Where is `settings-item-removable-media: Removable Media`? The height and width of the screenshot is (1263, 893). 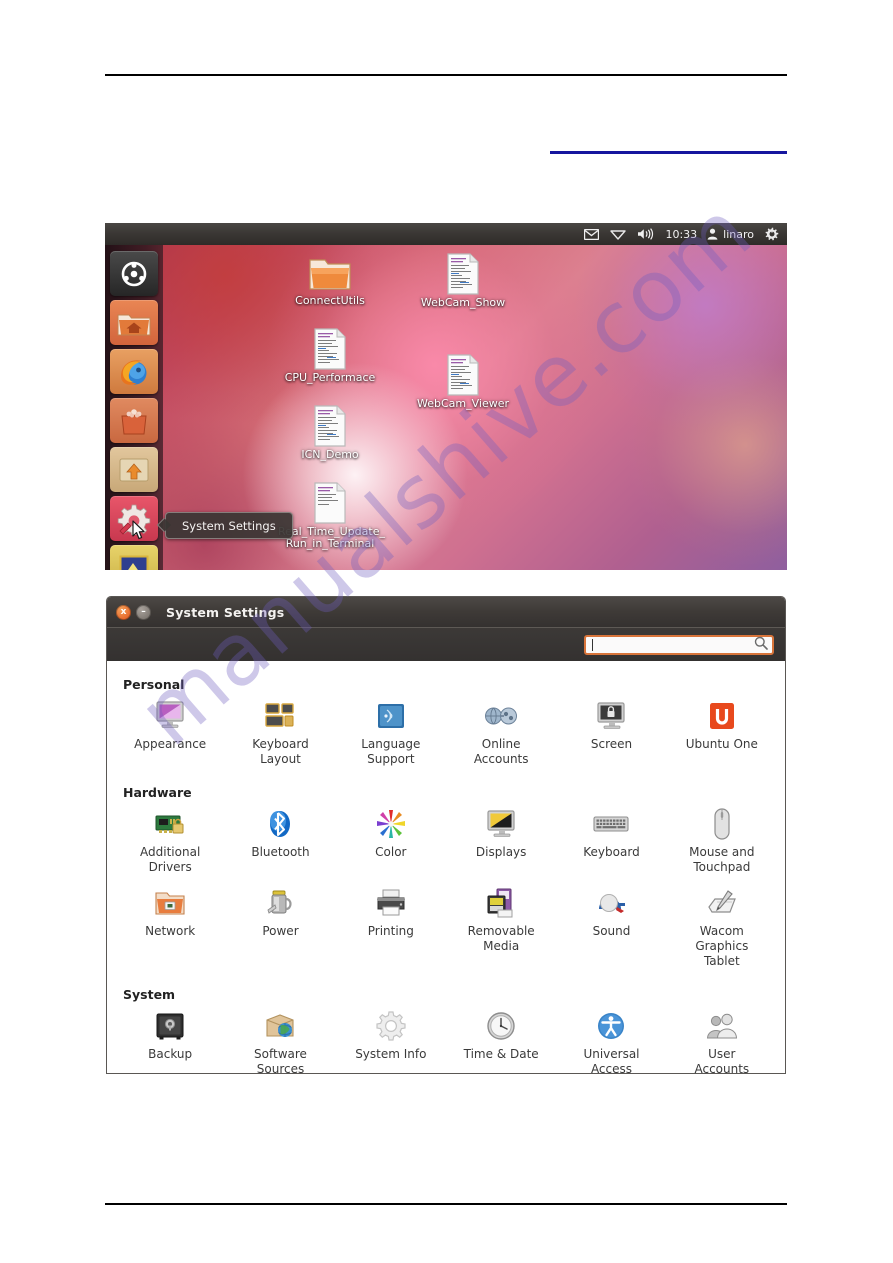 settings-item-removable-media: Removable Media is located at coordinates (501, 928).